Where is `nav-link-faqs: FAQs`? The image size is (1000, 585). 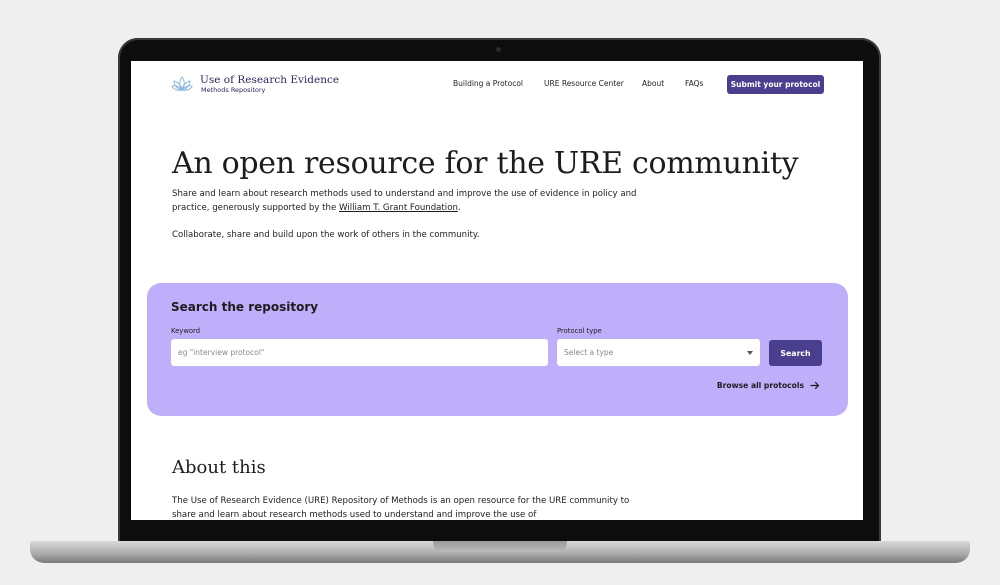
nav-link-faqs: FAQs is located at coordinates (694, 83).